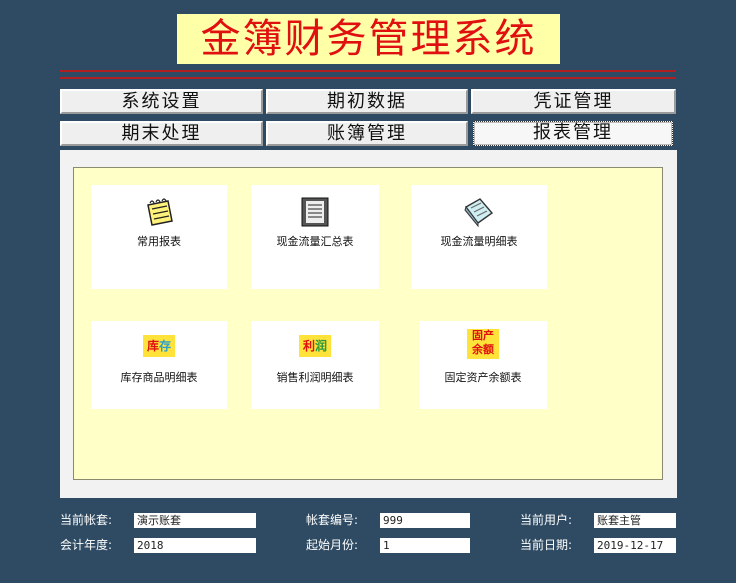  Describe the element at coordinates (635, 520) in the screenshot. I see `current-user-field: 账套主管` at that location.